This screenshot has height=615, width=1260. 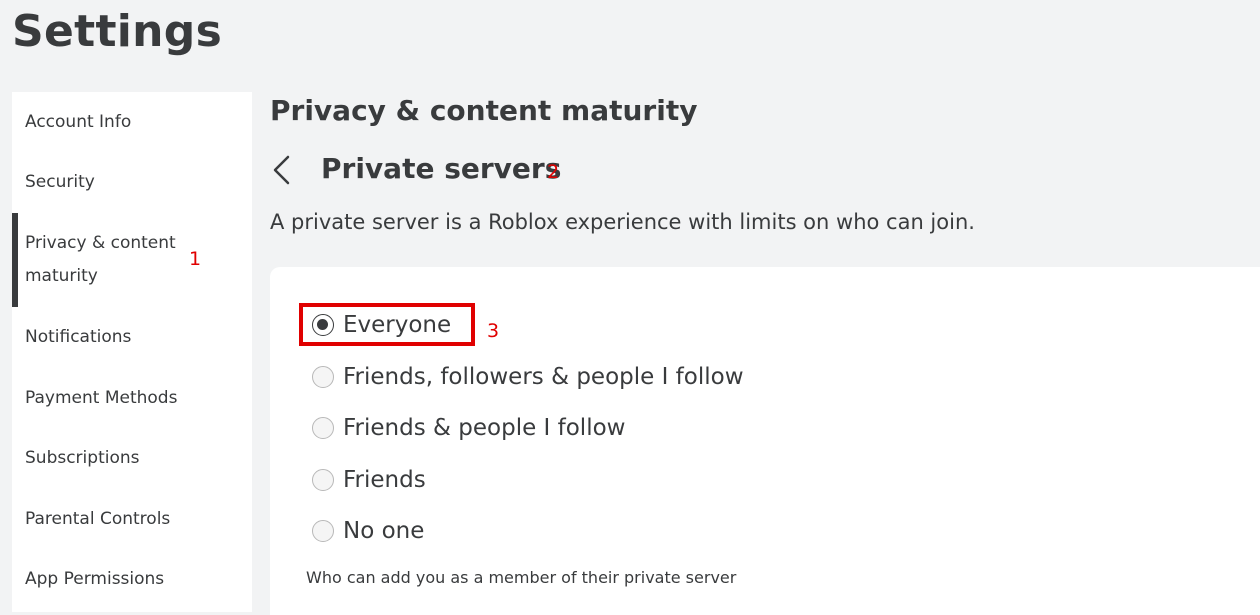 I want to click on sidebar-item-app-permissions: App Permissions, so click(x=132, y=579).